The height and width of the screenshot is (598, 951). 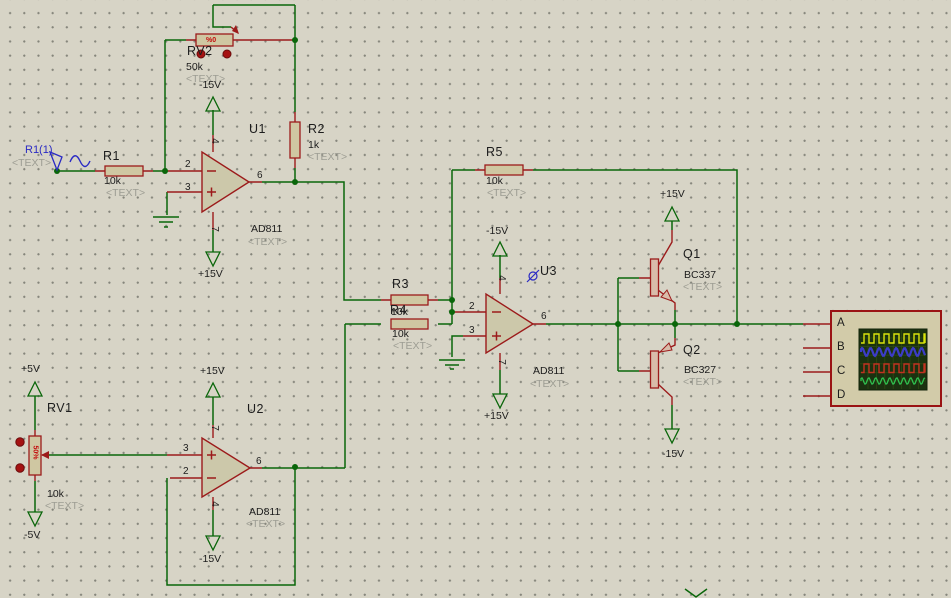 What do you see at coordinates (413, 346) in the screenshot?
I see `r4-text-placeholder: <TEXT>` at bounding box center [413, 346].